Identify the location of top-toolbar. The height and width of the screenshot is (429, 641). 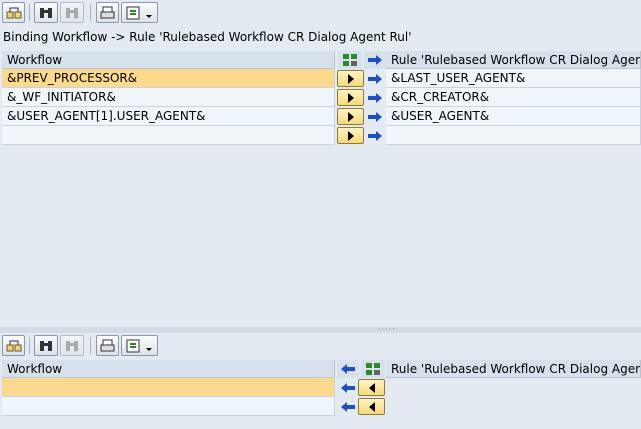
(320, 12).